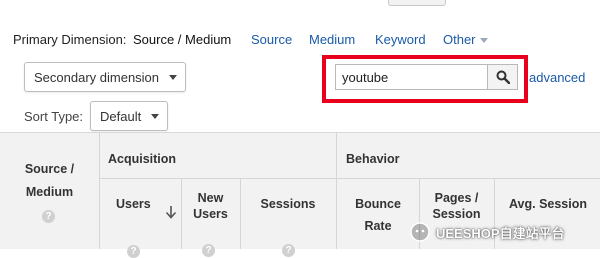 The image size is (600, 258). Describe the element at coordinates (97, 77) in the screenshot. I see `secondary-dimension-label: Secondary dimension` at that location.